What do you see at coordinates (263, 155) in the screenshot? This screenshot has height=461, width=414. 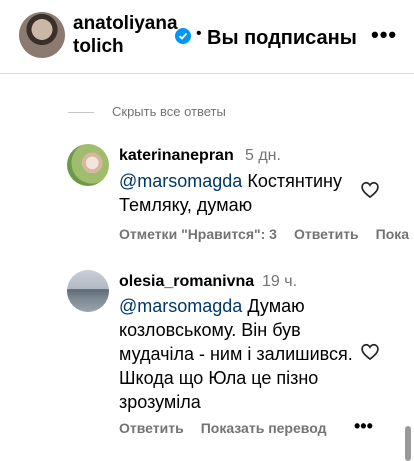 I see `comment-time: 5 дн.` at bounding box center [263, 155].